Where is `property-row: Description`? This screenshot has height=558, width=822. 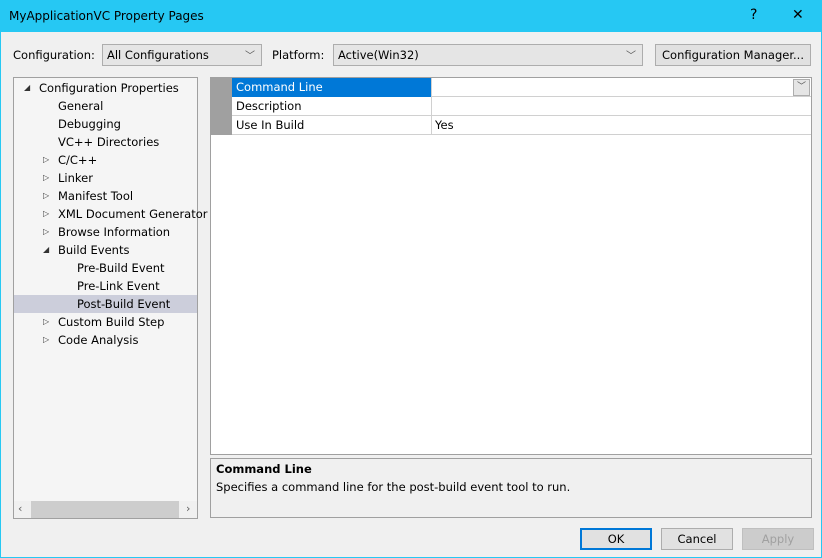 property-row: Description is located at coordinates (521, 106).